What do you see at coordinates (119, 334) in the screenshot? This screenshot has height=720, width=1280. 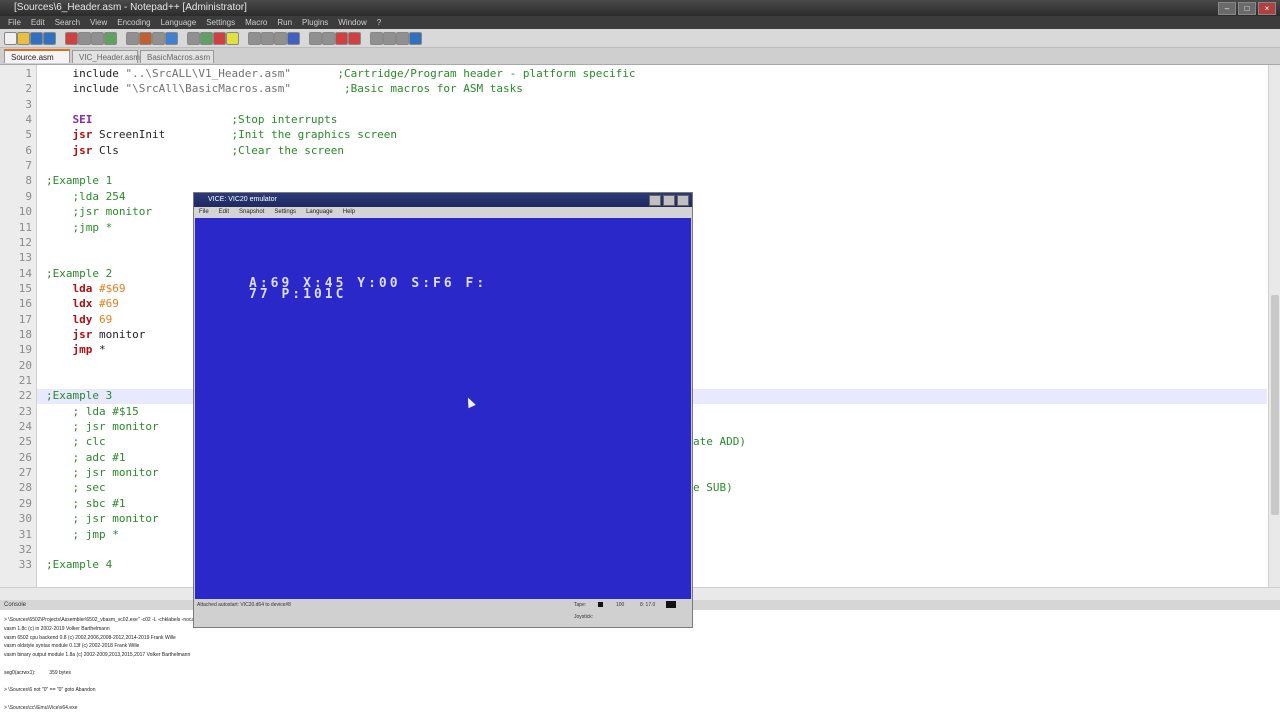 I see `code-token: monitor` at bounding box center [119, 334].